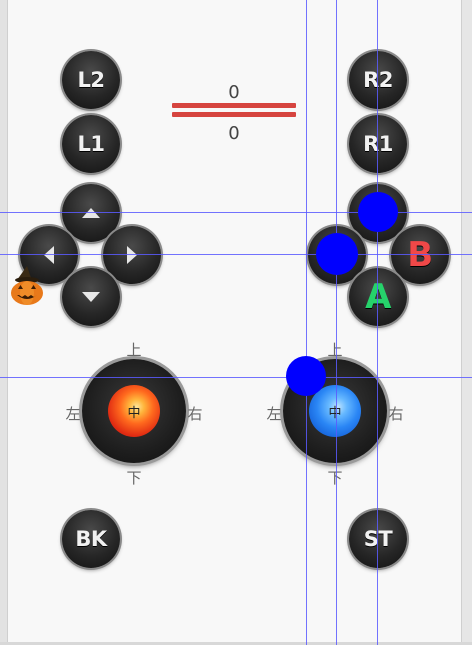 Image resolution: width=472 pixels, height=645 pixels. I want to click on left-trigger-value: 0, so click(234, 92).